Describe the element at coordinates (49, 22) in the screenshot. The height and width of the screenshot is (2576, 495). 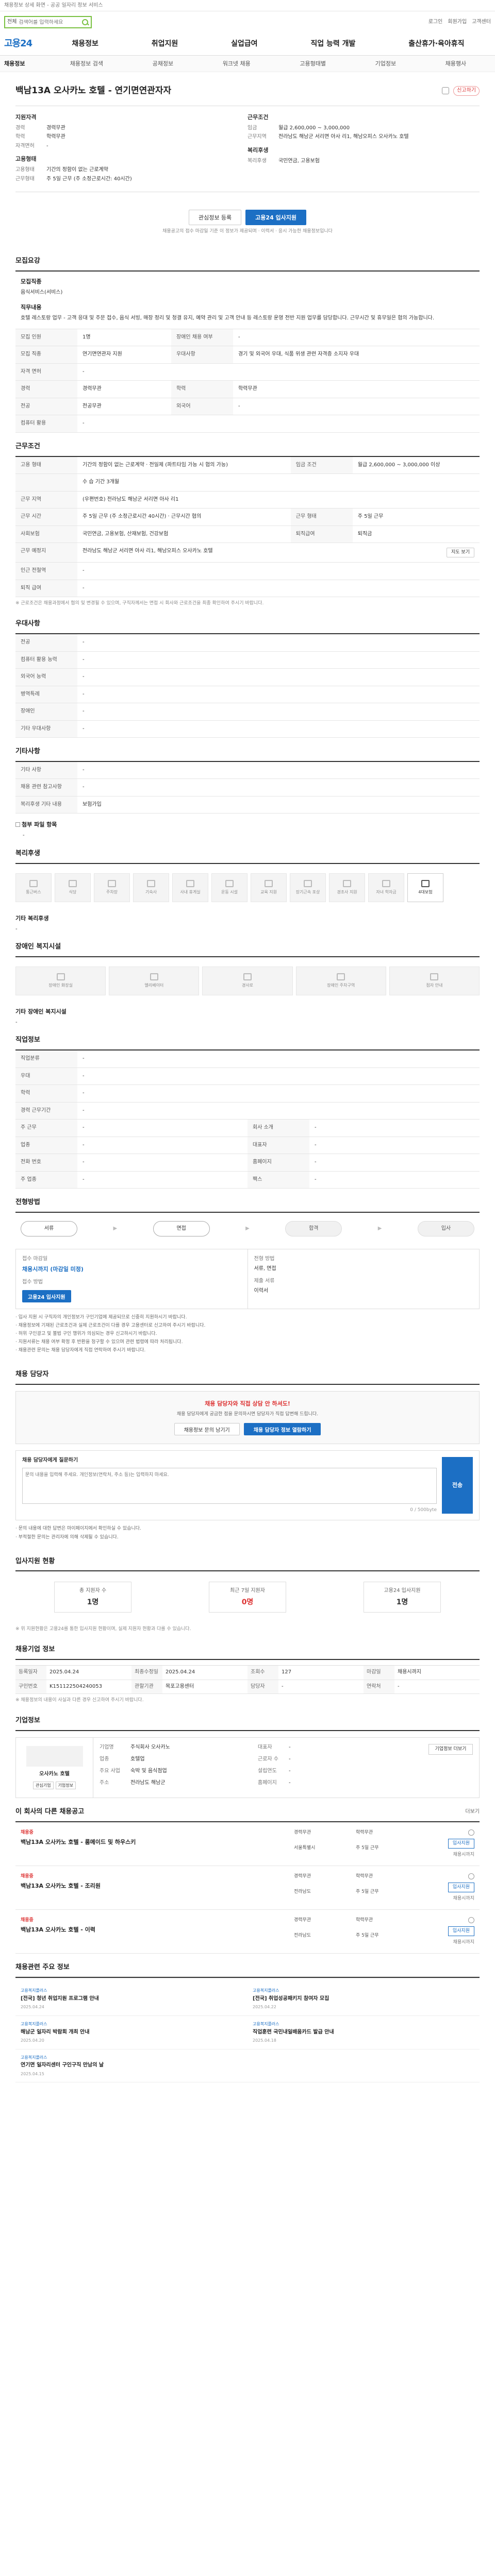
I see `search-input` at that location.